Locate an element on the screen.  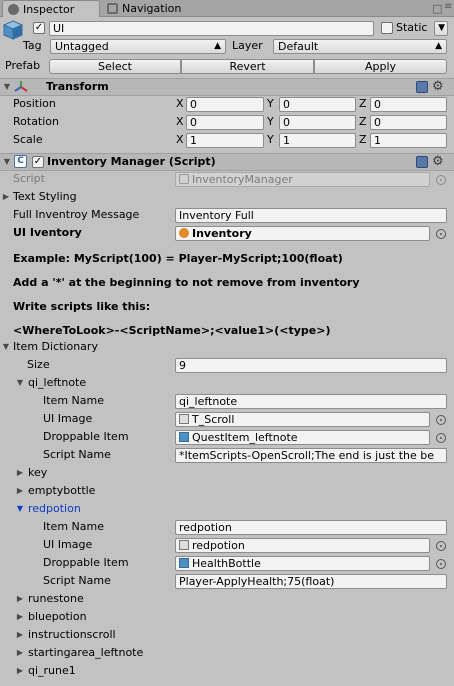
position-label: Position is located at coordinates (34, 103).